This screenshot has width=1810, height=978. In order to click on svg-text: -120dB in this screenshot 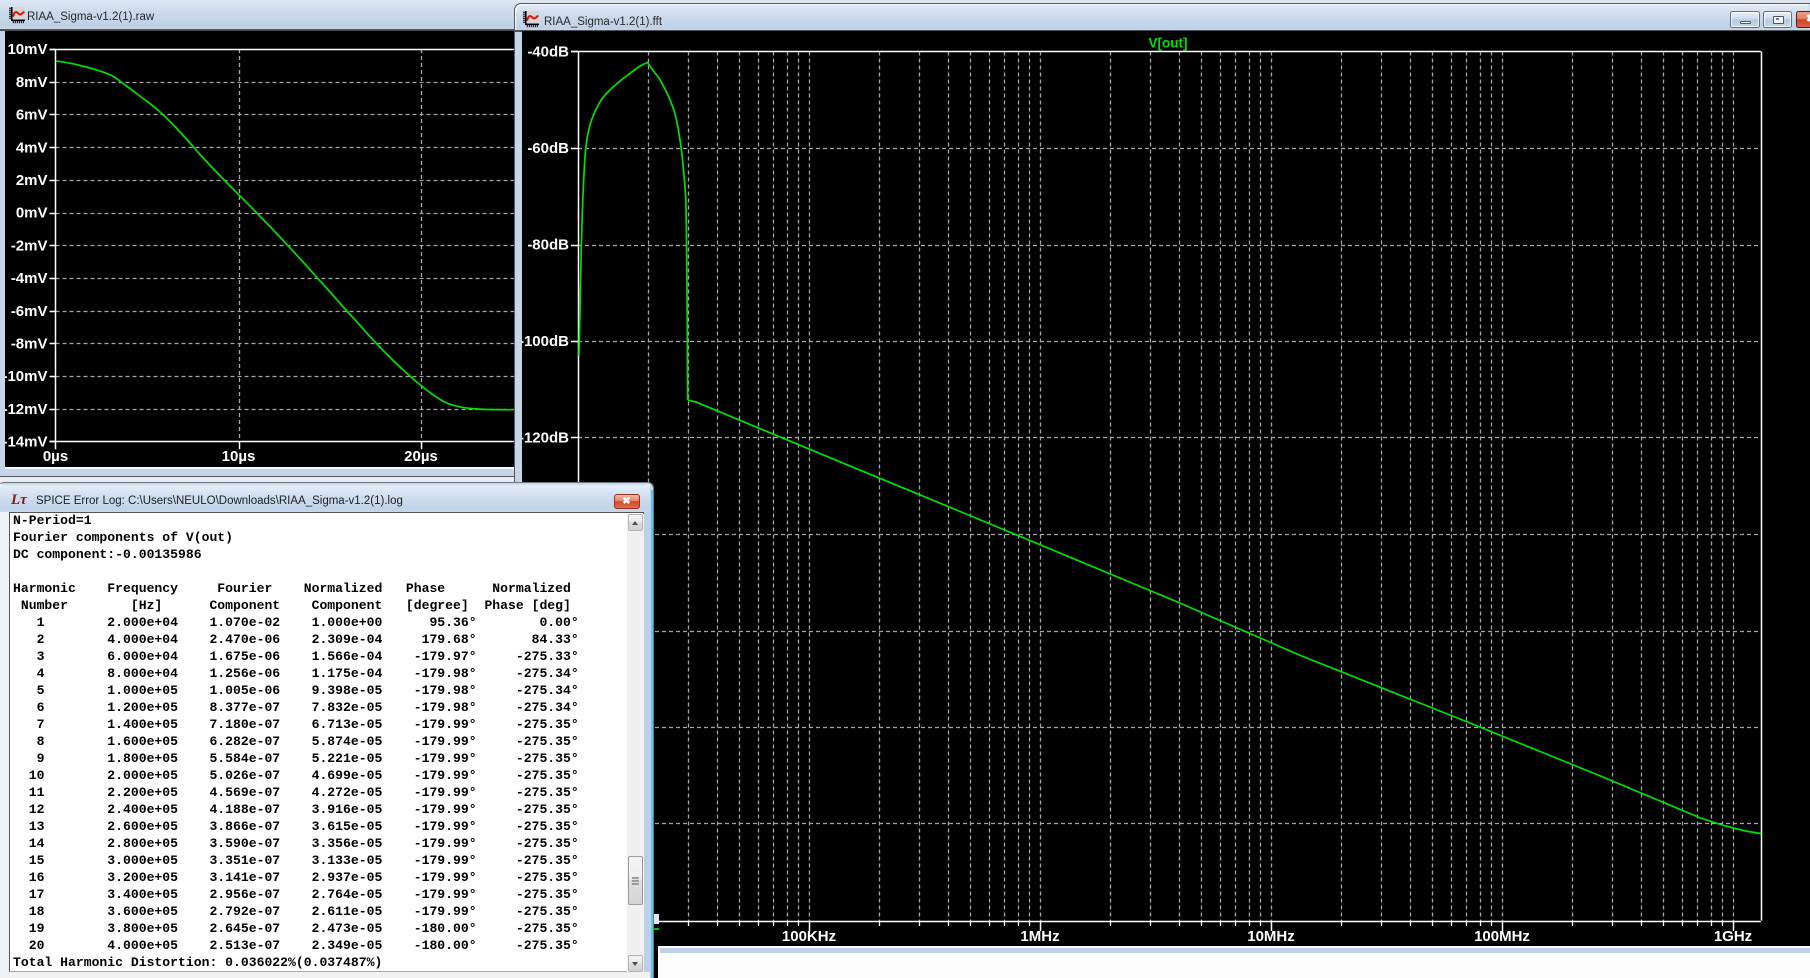, I will do `click(545, 438)`.